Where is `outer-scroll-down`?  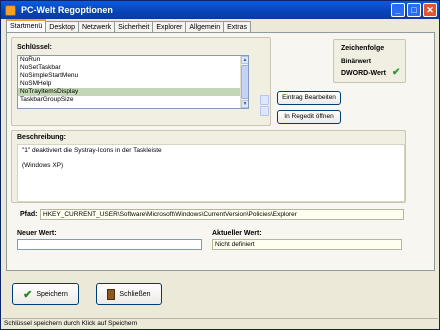
outer-scroll-down is located at coordinates (264, 111).